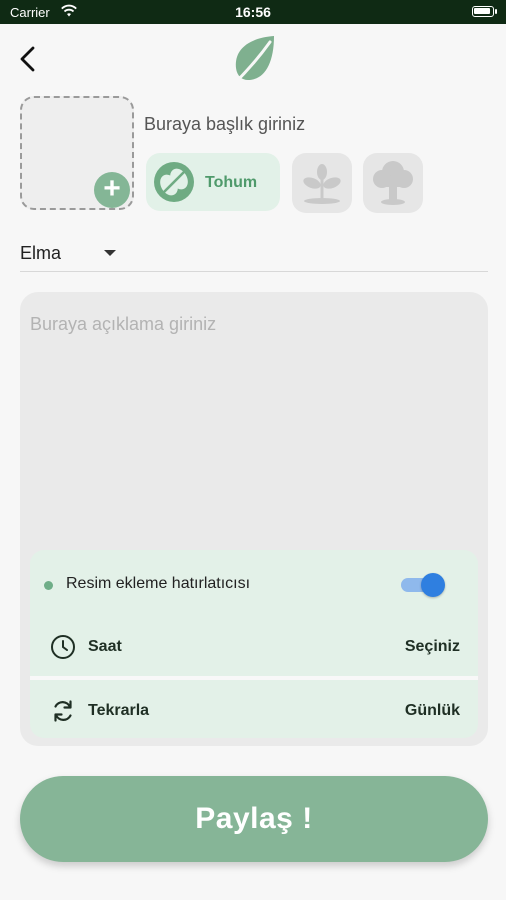  What do you see at coordinates (105, 646) in the screenshot?
I see `time-label: Saat` at bounding box center [105, 646].